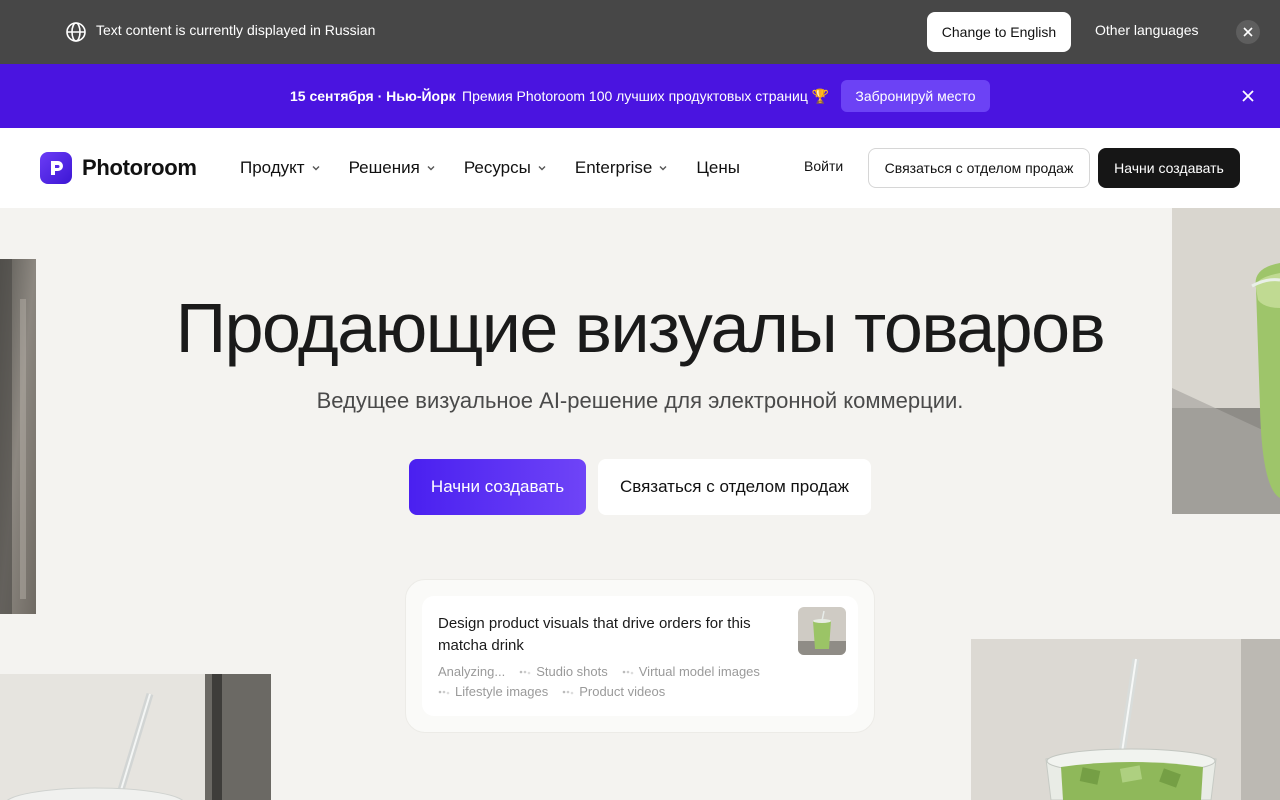 This screenshot has width=1280, height=800. Describe the element at coordinates (691, 671) in the screenshot. I see `status-chip: Virtual model images` at that location.